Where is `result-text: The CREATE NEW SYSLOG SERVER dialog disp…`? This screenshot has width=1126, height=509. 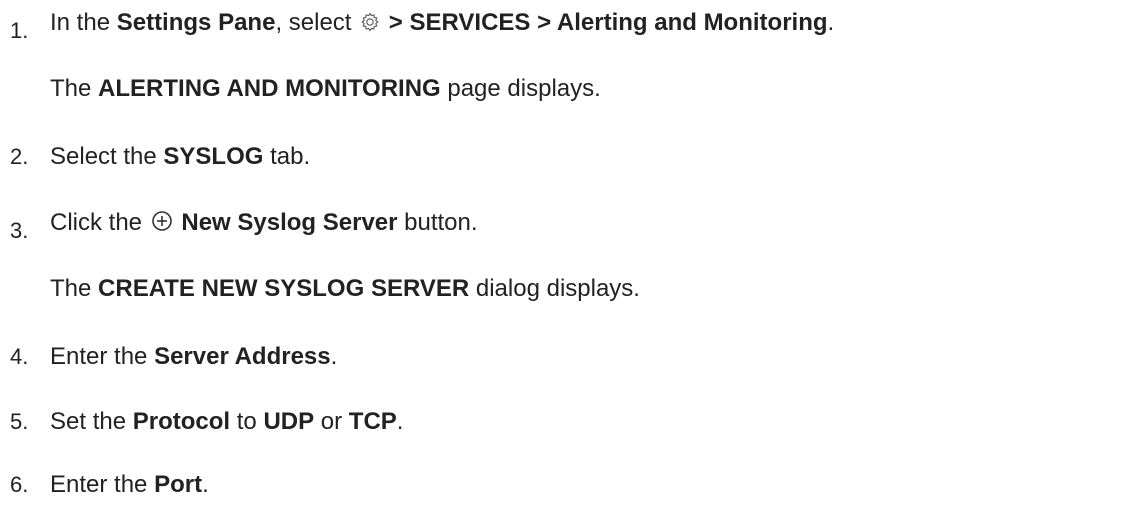
result-text: The CREATE NEW SYSLOG SERVER dialog disp… is located at coordinates (345, 289).